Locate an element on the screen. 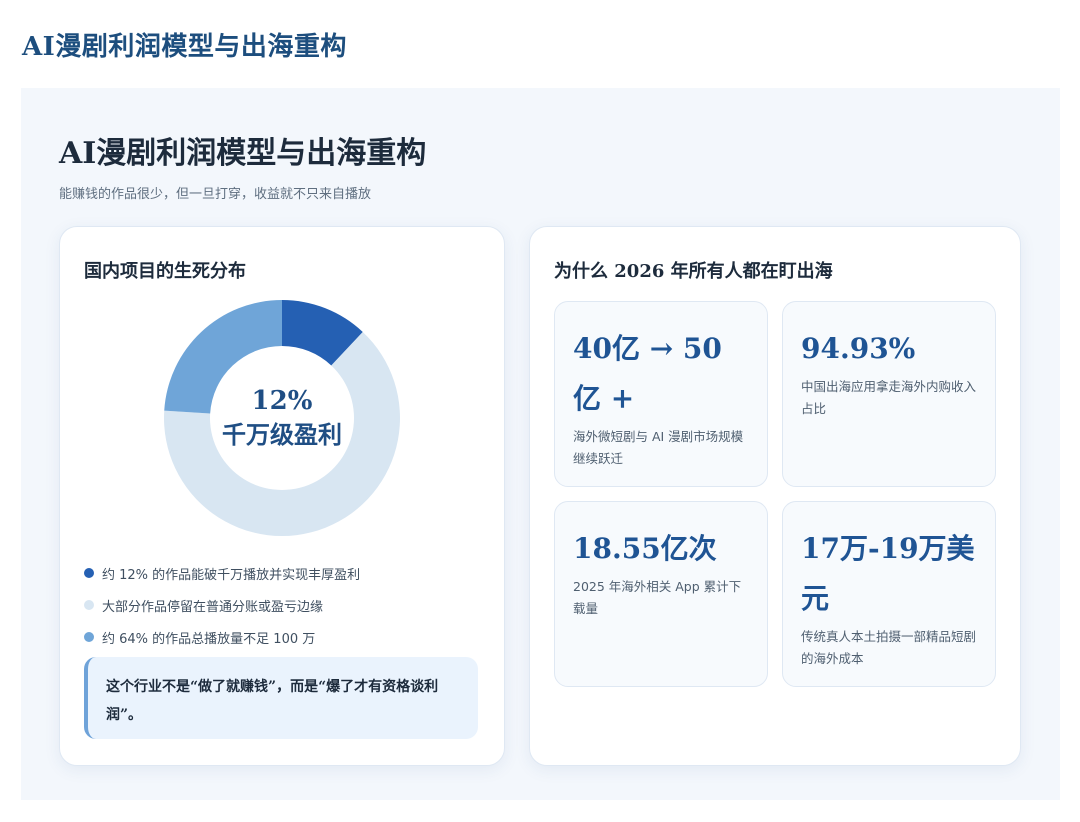 The image size is (1080, 822). slide-subtitle: 能赚钱的作品很少，但一旦打穿，收益就不只来自播放 is located at coordinates (215, 194).